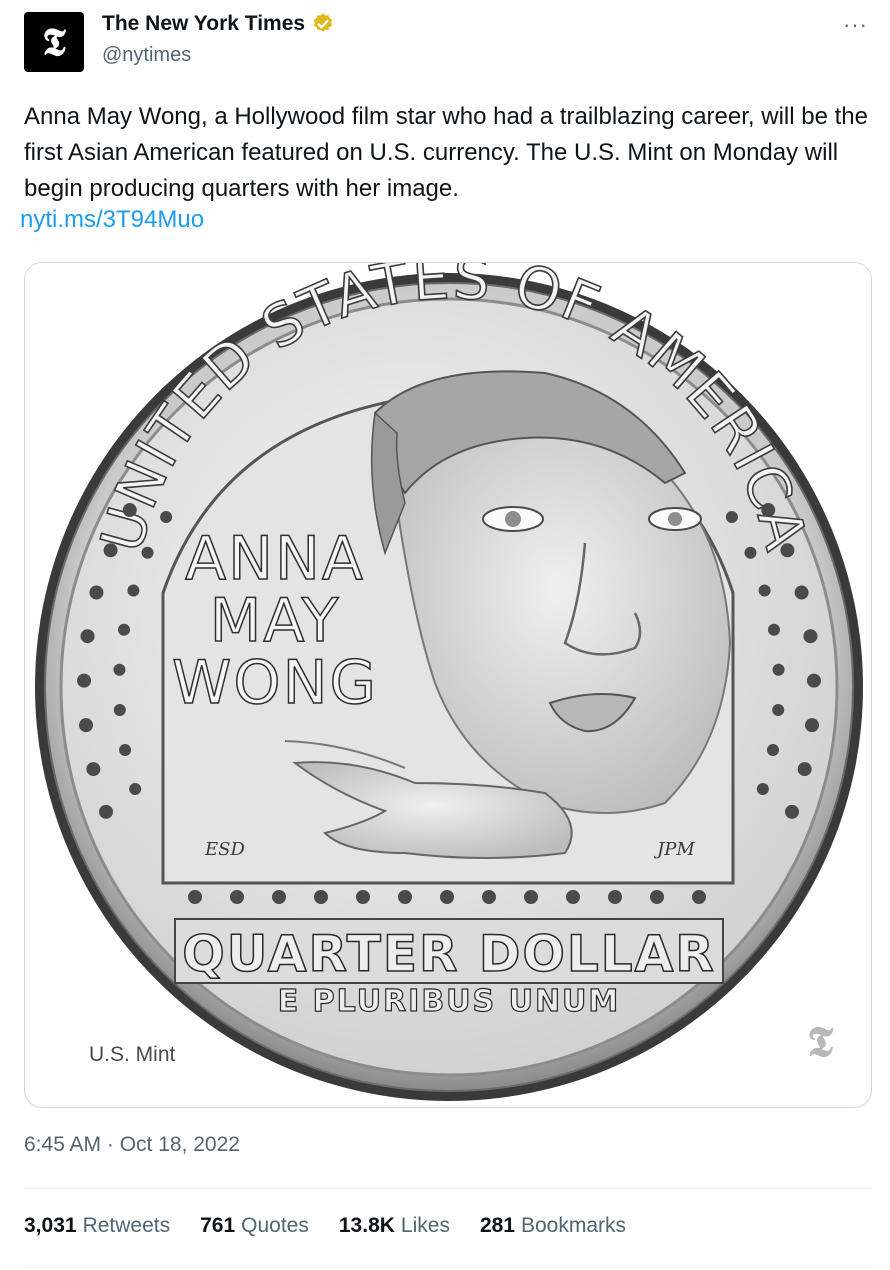  I want to click on verified-badge-icon, so click(323, 22).